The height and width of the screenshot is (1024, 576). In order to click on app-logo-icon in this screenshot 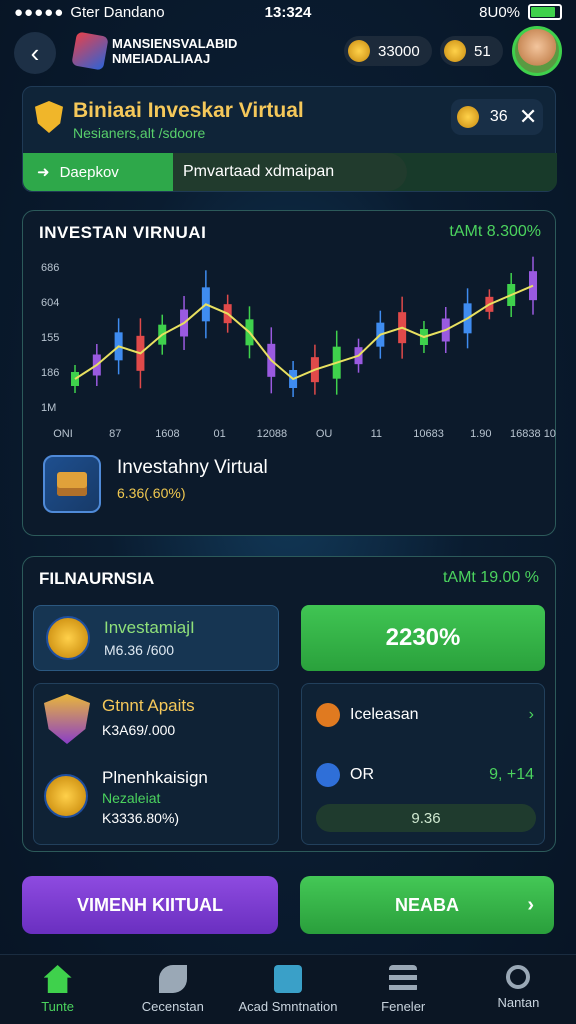, I will do `click(90, 51)`.